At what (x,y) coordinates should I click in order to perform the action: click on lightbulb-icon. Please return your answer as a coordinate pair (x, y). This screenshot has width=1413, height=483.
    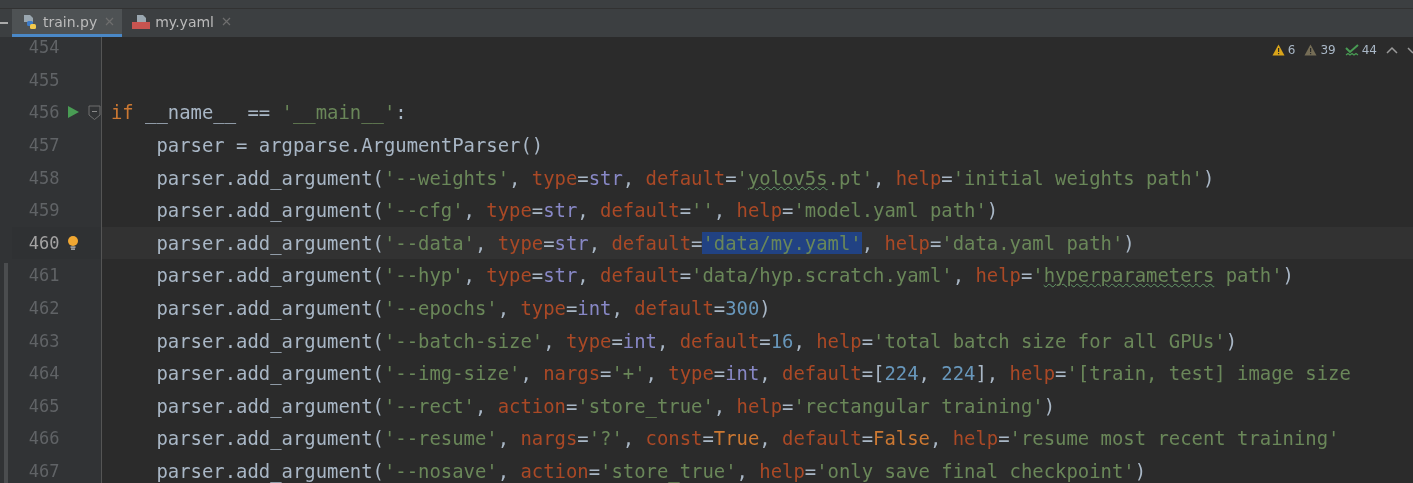
    Looking at the image, I should click on (73, 242).